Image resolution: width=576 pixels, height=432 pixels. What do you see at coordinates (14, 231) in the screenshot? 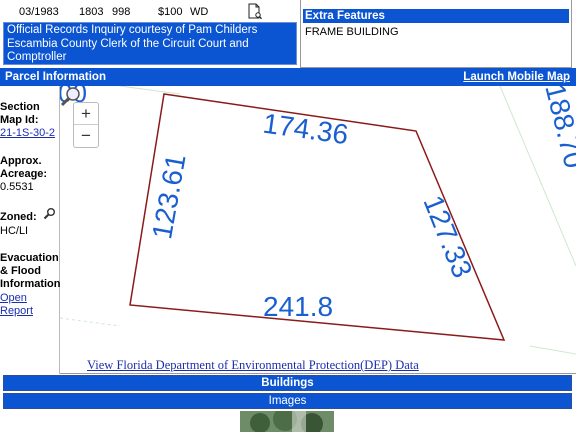
I see `zoned-value: HC/LI` at bounding box center [14, 231].